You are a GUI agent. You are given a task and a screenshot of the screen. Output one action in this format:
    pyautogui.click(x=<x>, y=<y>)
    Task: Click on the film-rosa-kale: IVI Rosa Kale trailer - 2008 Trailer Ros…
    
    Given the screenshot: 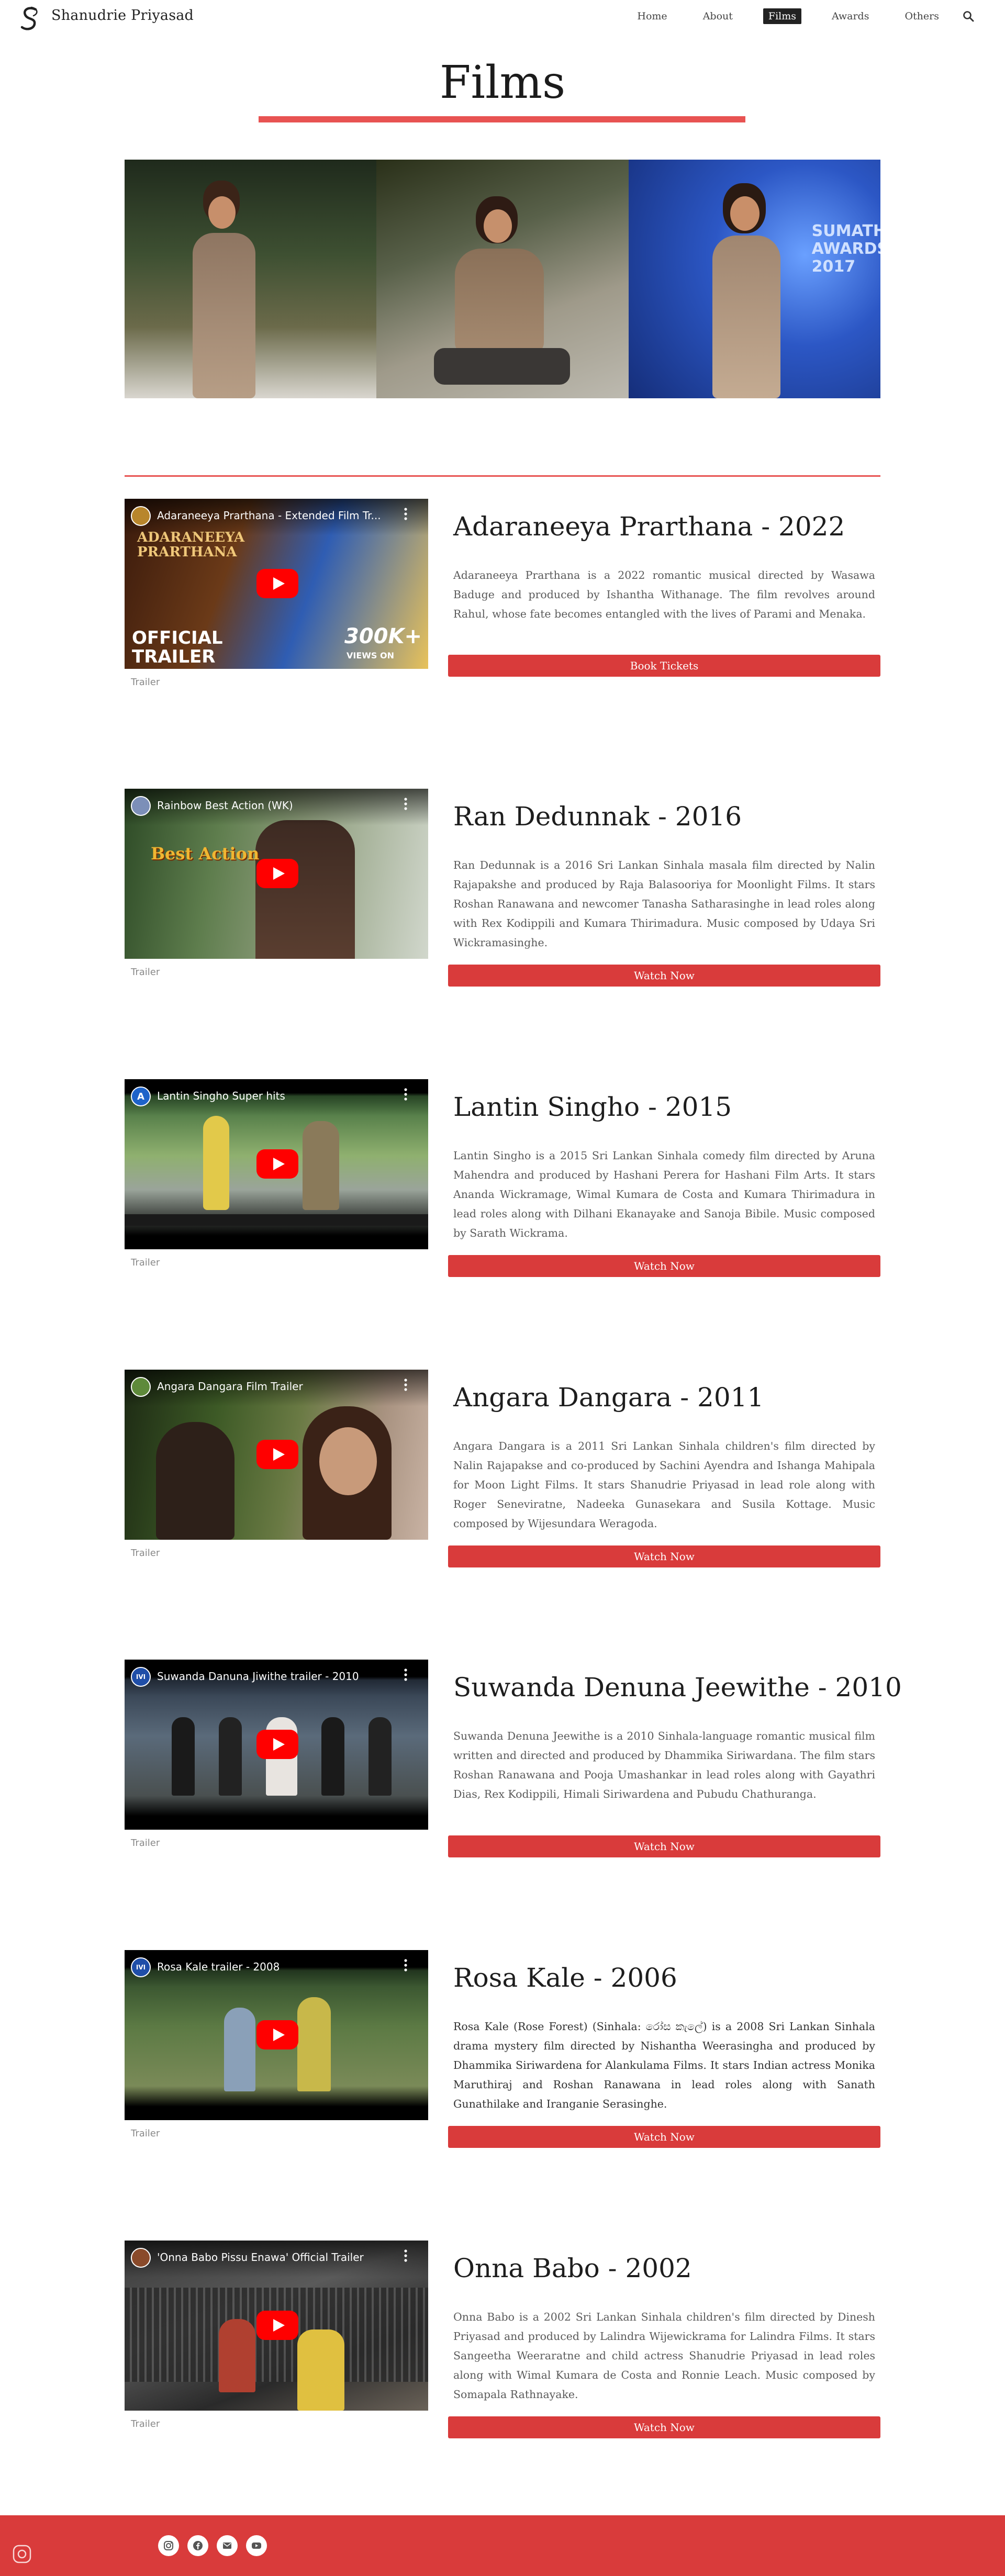 What is the action you would take?
    pyautogui.click(x=502, y=2054)
    